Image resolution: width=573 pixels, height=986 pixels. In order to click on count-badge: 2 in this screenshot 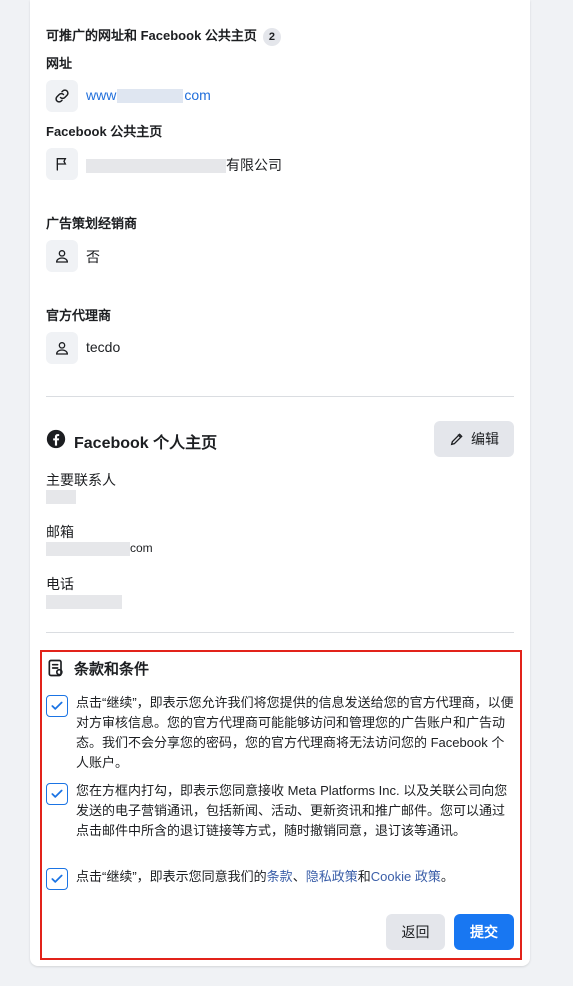, I will do `click(271, 36)`.